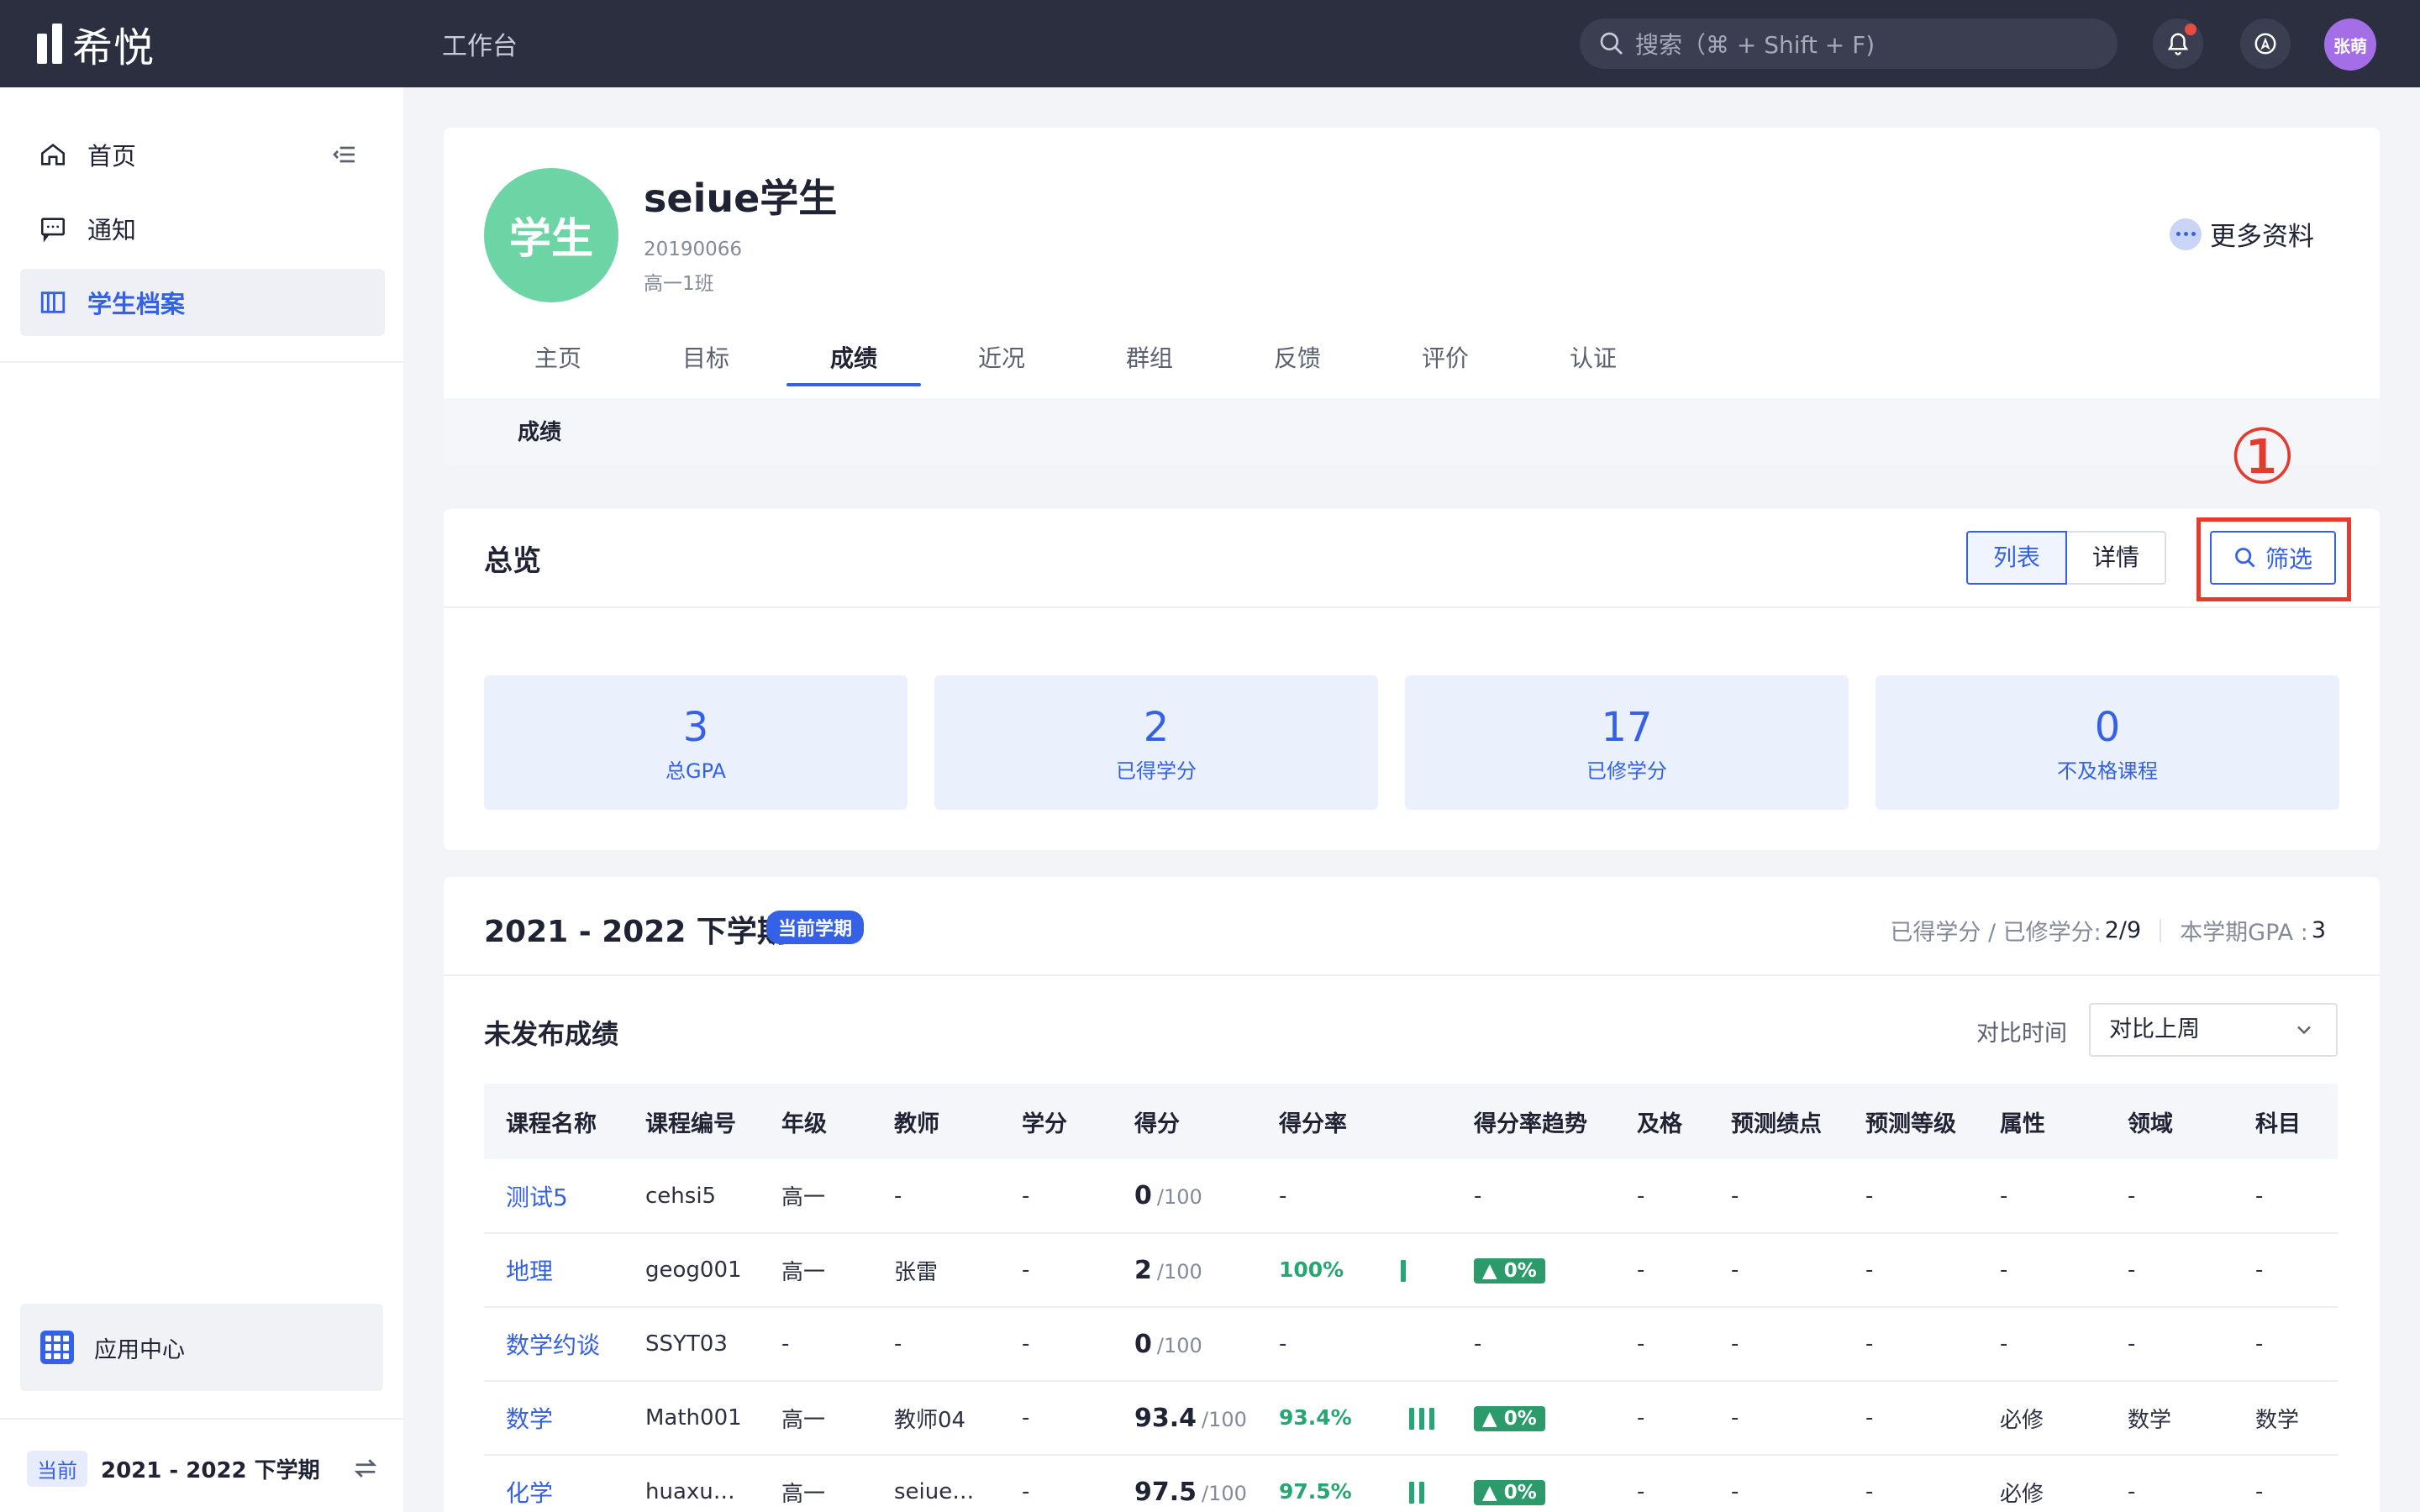 The height and width of the screenshot is (1512, 2420). I want to click on tab-home: 主页, so click(558, 363).